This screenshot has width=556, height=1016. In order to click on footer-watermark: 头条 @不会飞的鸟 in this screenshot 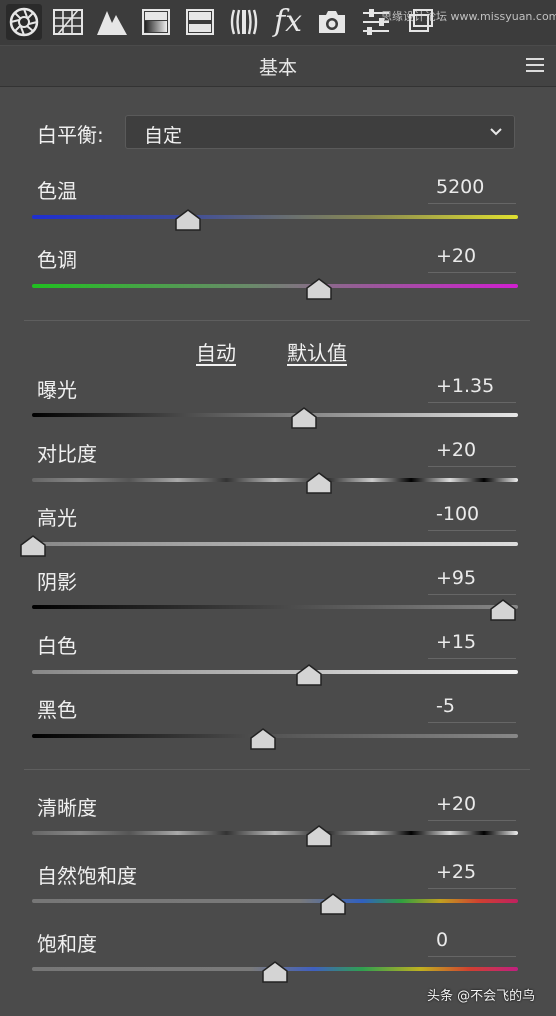, I will do `click(481, 996)`.